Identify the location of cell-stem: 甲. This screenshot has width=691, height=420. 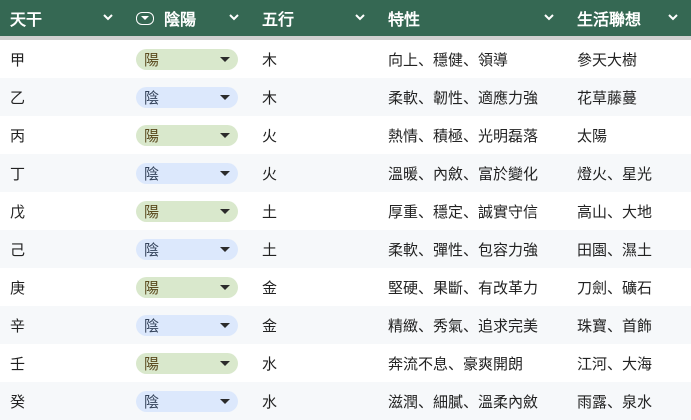
(63, 59).